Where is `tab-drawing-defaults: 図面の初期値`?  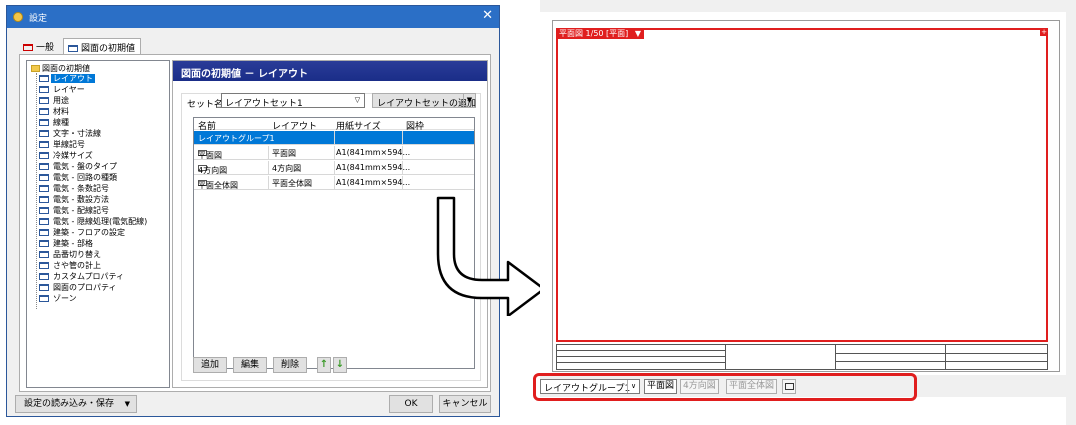
tab-drawing-defaults: 図面の初期値 is located at coordinates (102, 46).